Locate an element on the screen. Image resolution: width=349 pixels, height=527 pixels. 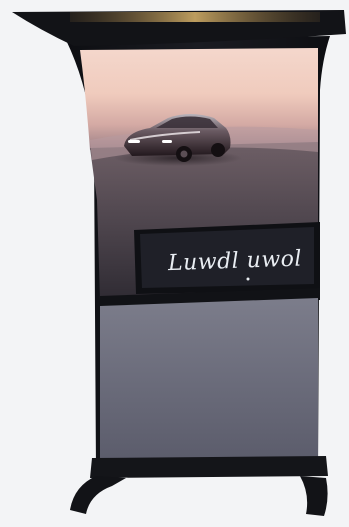
car-headlight-left is located at coordinates (134, 141).